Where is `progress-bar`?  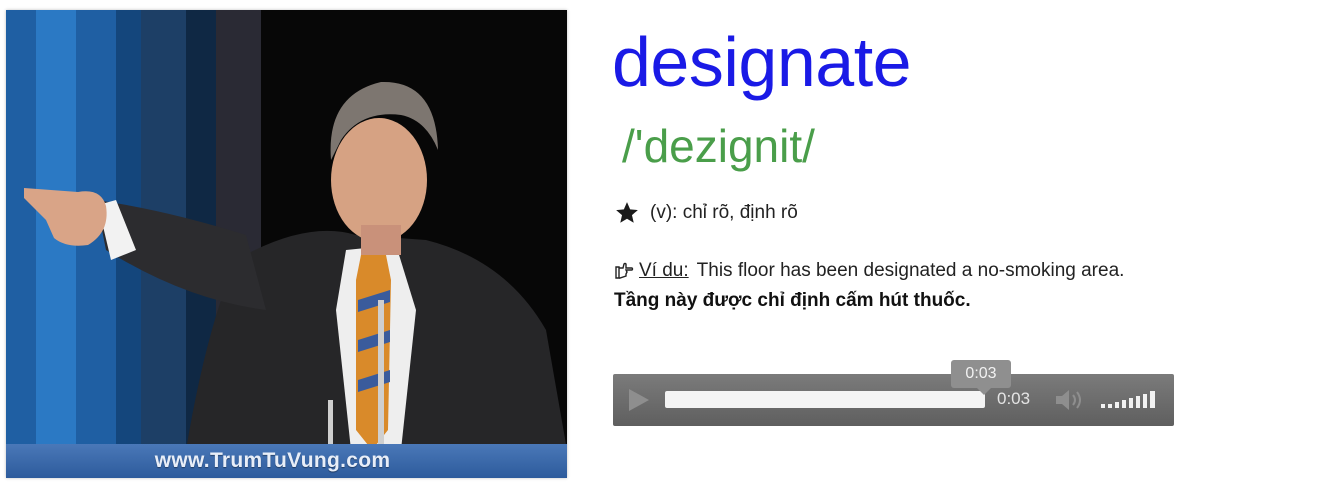 progress-bar is located at coordinates (825, 399).